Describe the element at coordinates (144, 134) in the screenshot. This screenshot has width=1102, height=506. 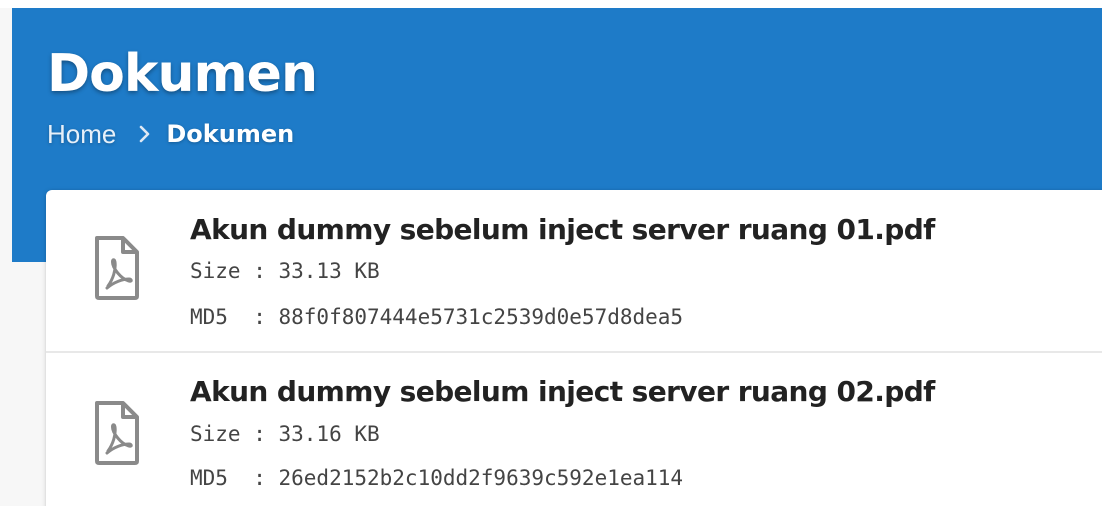
I see `chevron-right-icon` at that location.